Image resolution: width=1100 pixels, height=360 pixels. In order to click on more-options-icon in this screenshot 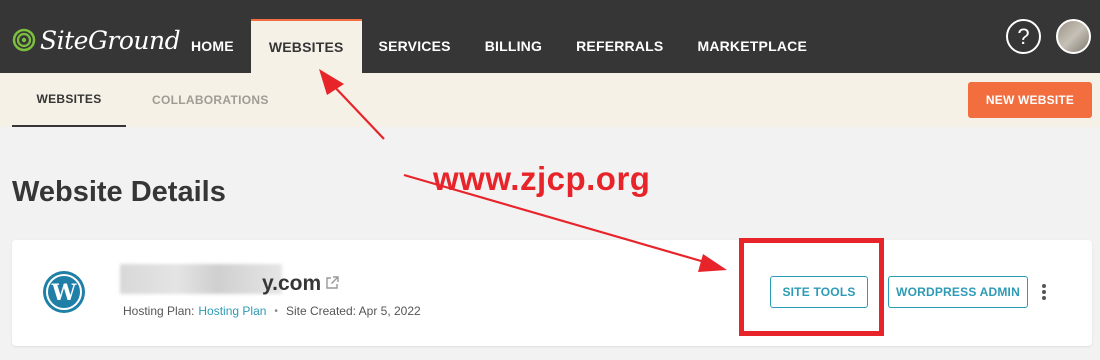, I will do `click(1044, 292)`.